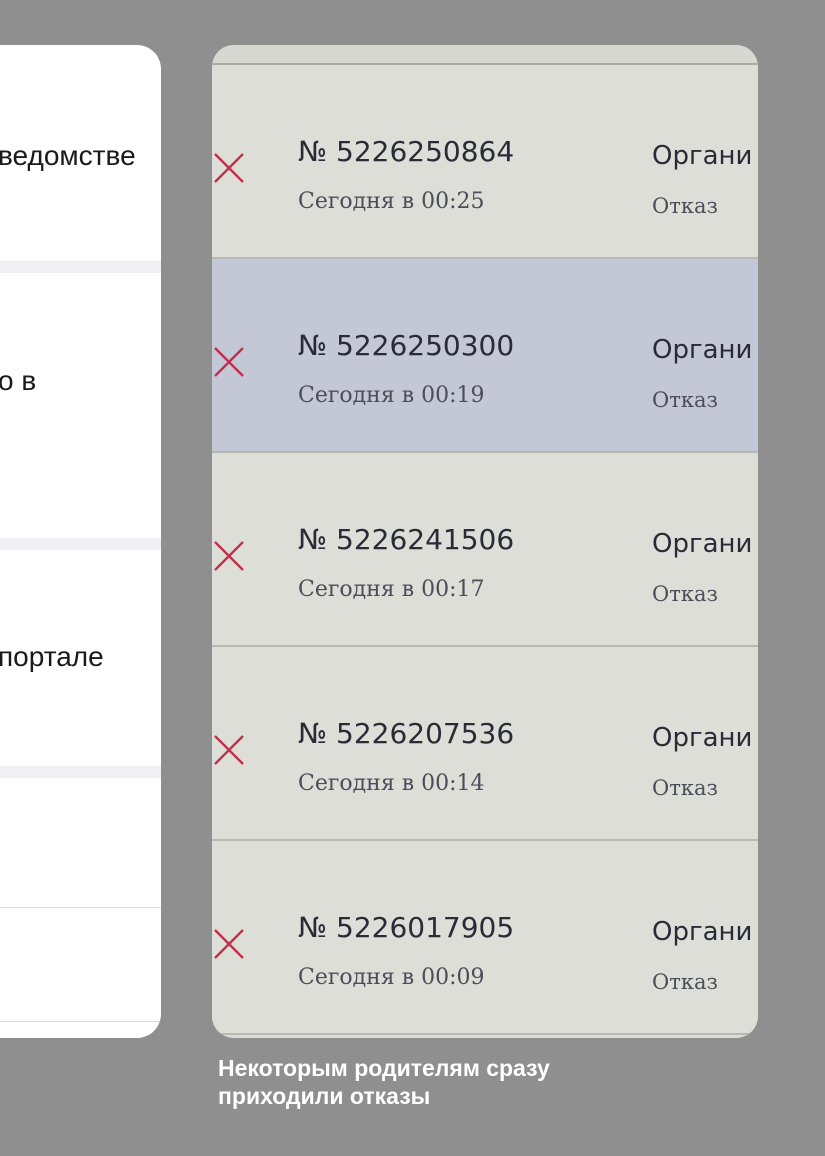  What do you see at coordinates (406, 151) in the screenshot?
I see `application-number: № 5226250864` at bounding box center [406, 151].